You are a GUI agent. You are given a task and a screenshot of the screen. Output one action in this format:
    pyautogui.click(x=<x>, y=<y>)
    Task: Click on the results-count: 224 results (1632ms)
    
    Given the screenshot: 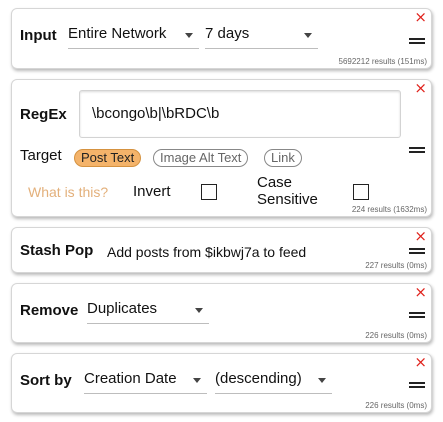 What is the action you would take?
    pyautogui.click(x=389, y=209)
    